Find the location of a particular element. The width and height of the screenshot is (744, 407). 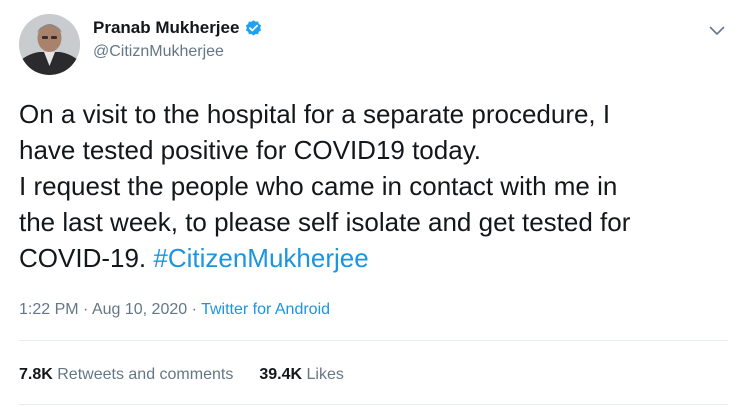

avatar is located at coordinates (49, 44).